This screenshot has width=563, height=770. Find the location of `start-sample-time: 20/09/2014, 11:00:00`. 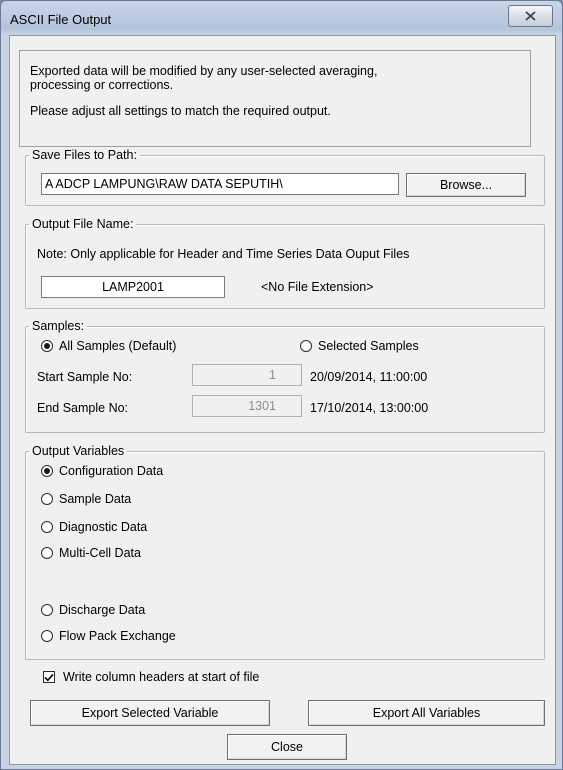

start-sample-time: 20/09/2014, 11:00:00 is located at coordinates (369, 377).